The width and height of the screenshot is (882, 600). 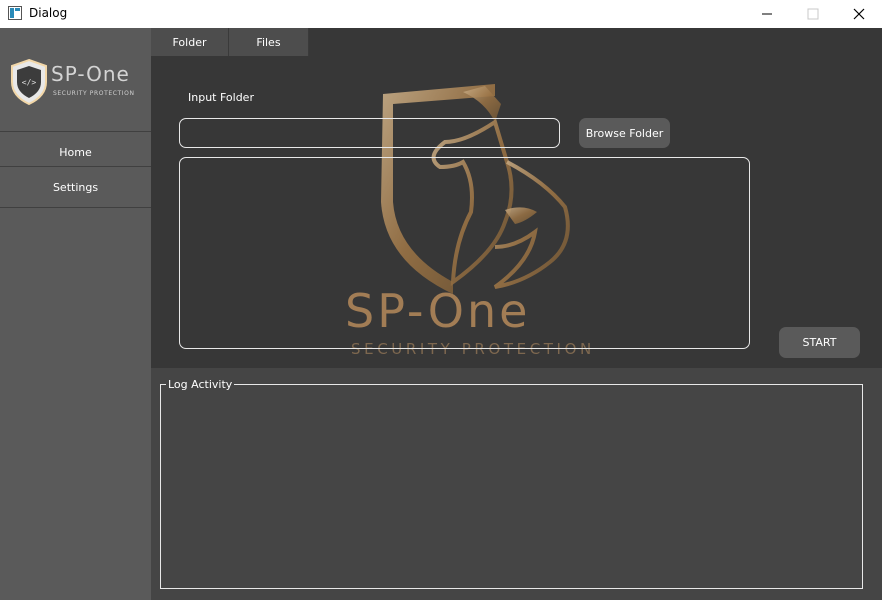 I want to click on maximize-icon, so click(x=813, y=14).